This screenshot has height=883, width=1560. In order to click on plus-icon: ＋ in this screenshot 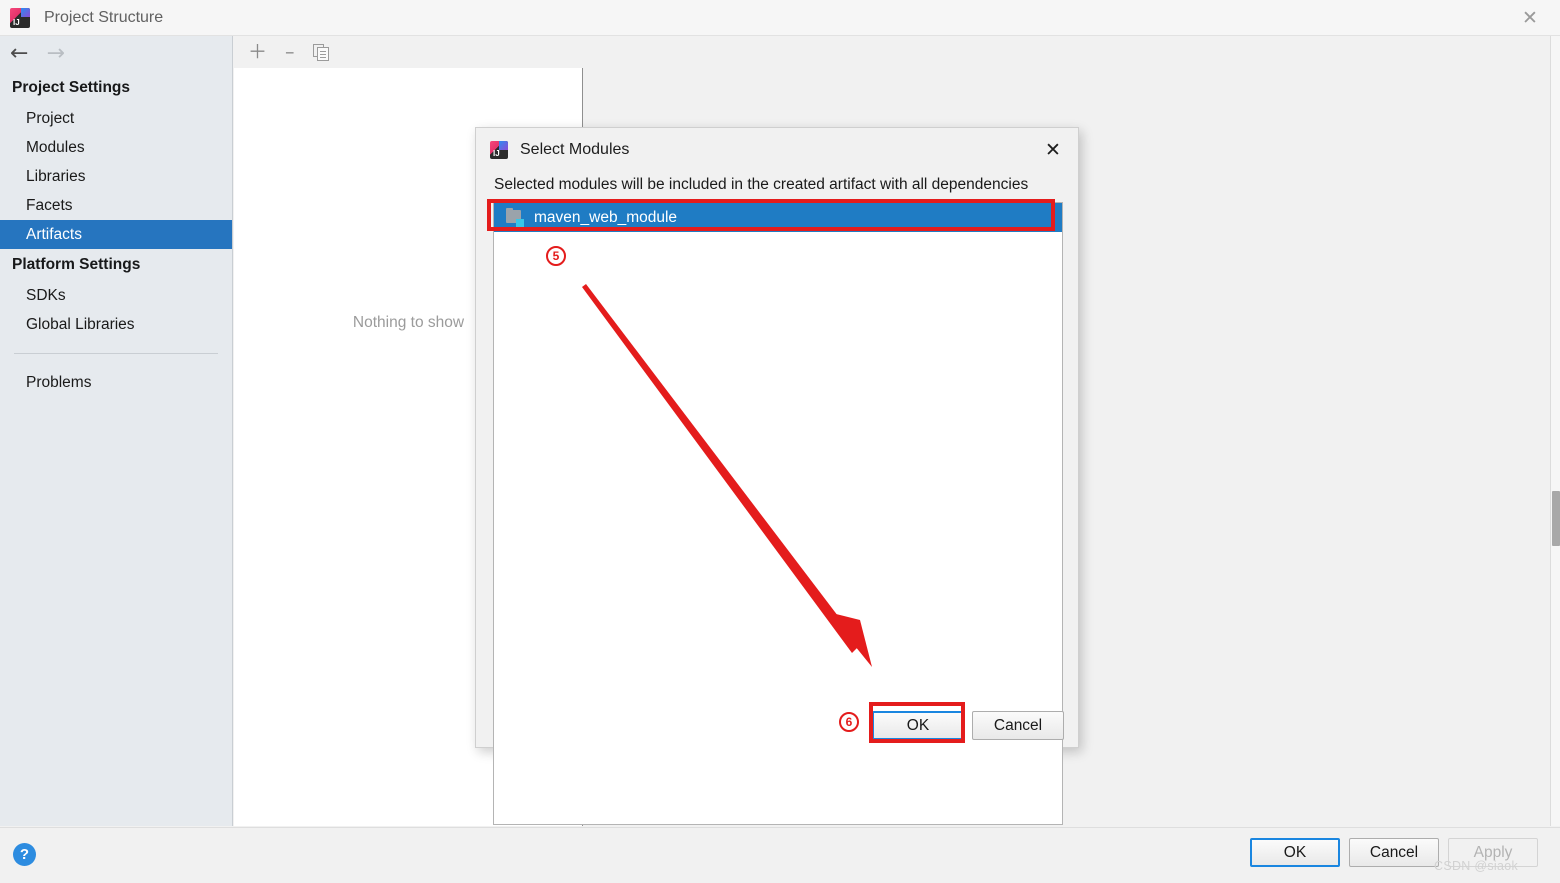, I will do `click(257, 52)`.